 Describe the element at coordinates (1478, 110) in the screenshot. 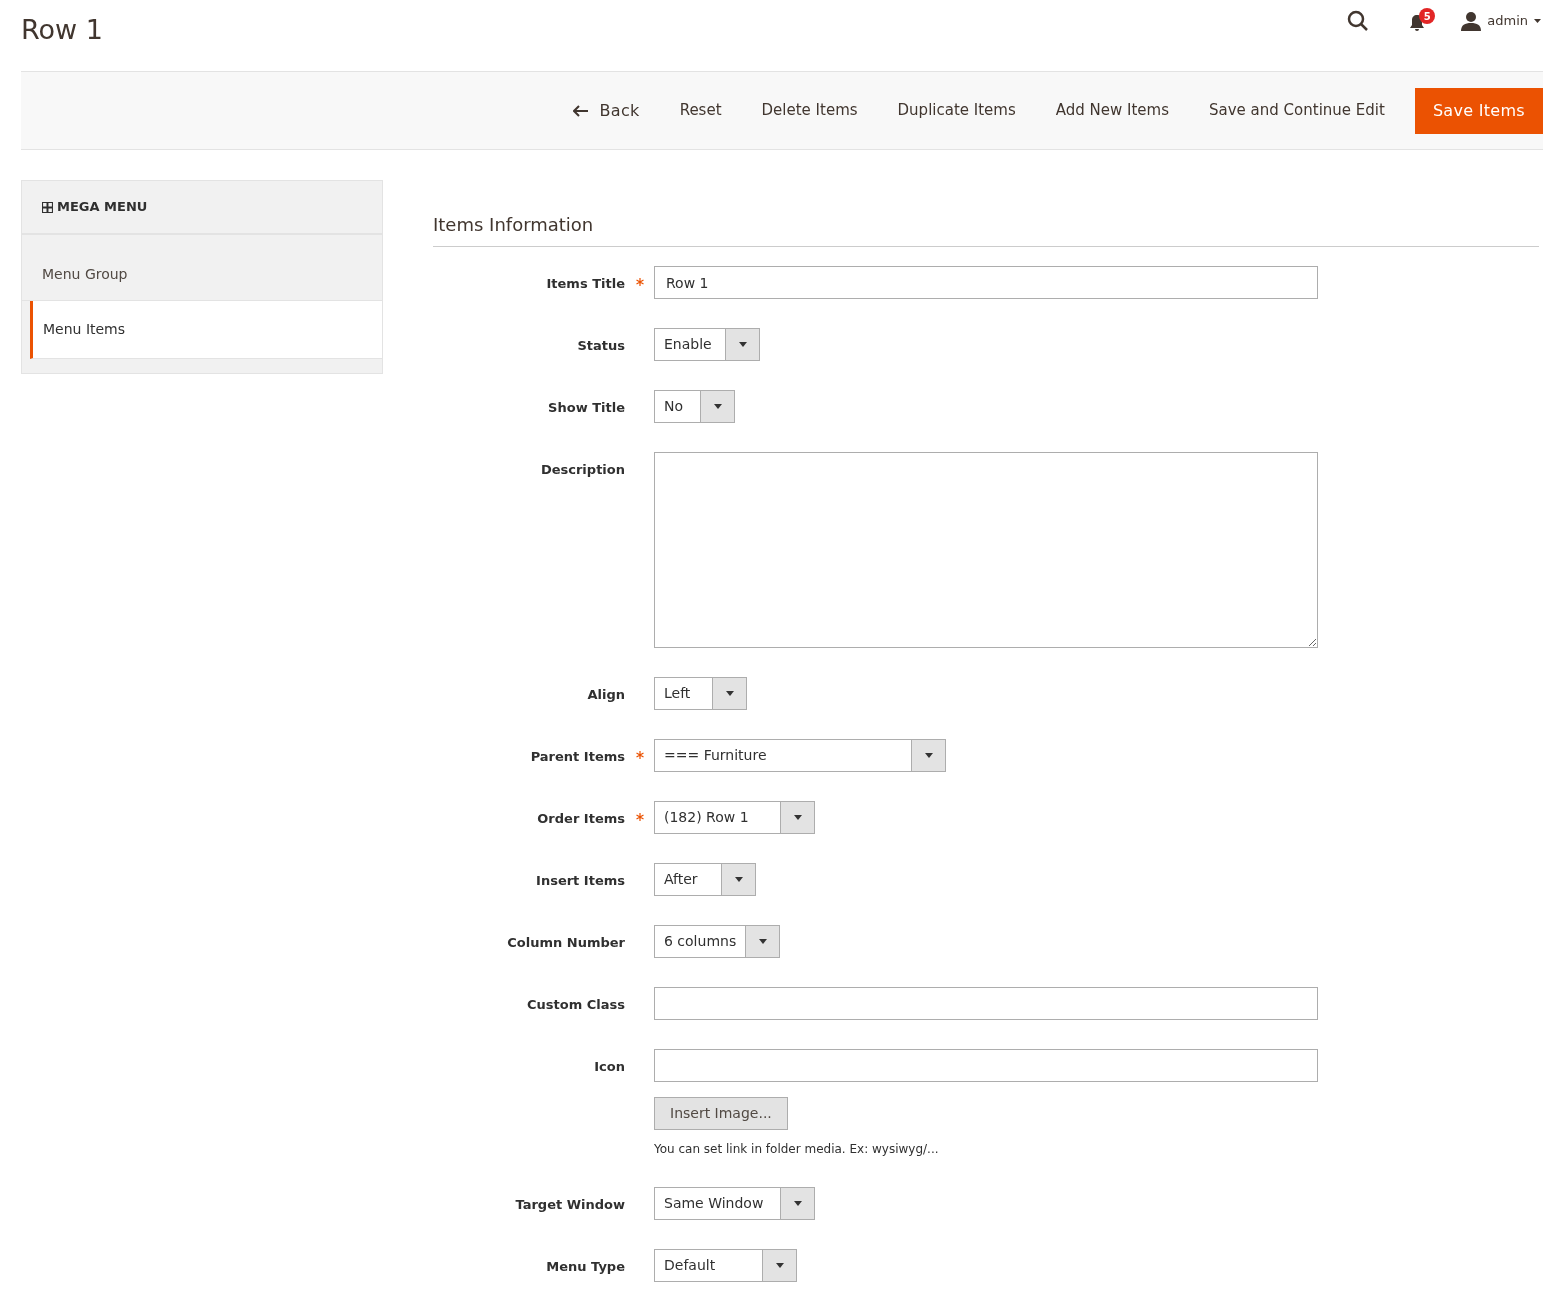

I see `save-button: Save Items` at that location.